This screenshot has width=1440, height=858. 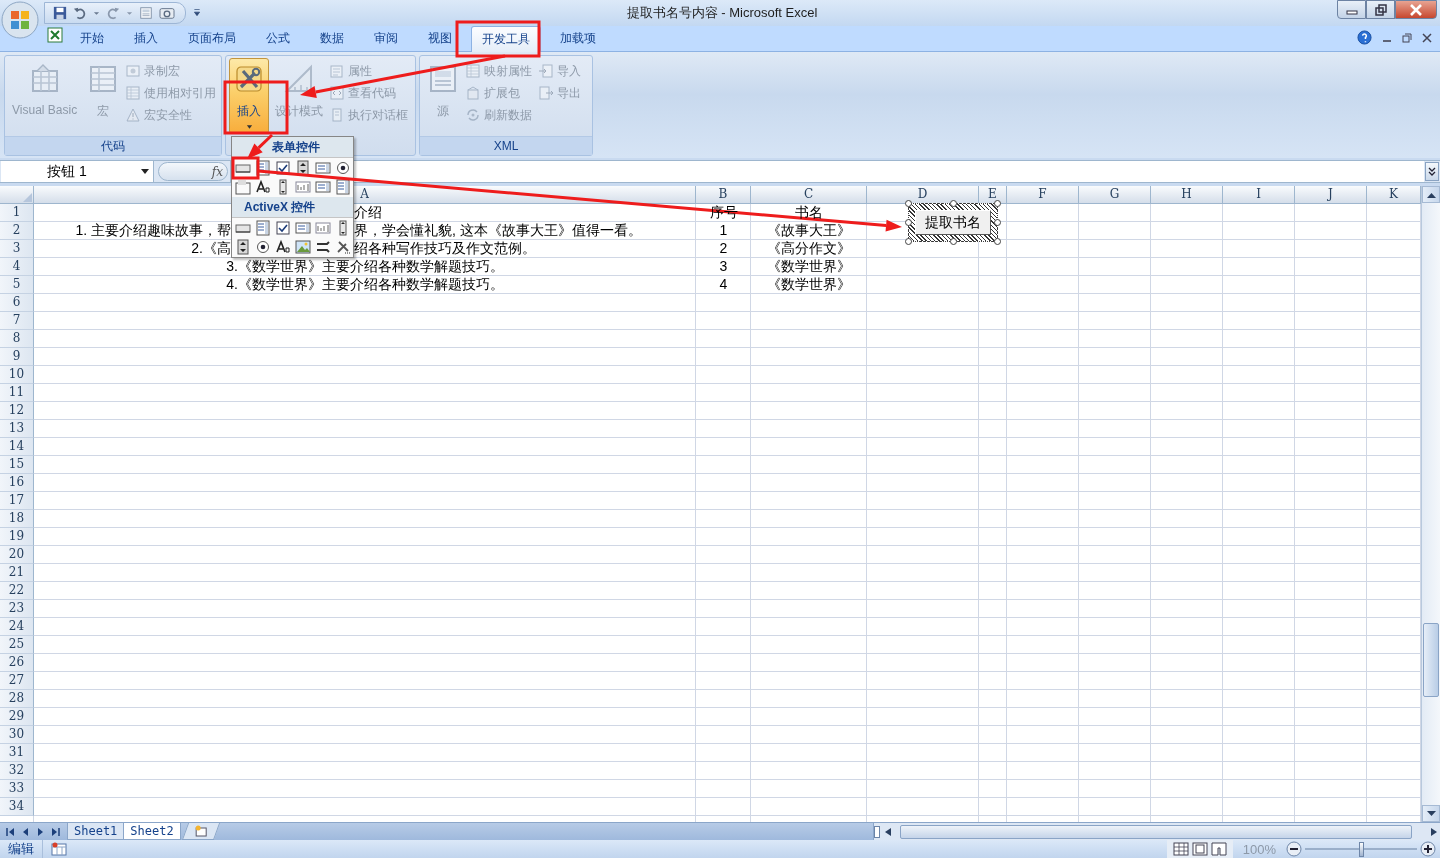 What do you see at coordinates (17, 807) in the screenshot?
I see `row-header: 34` at bounding box center [17, 807].